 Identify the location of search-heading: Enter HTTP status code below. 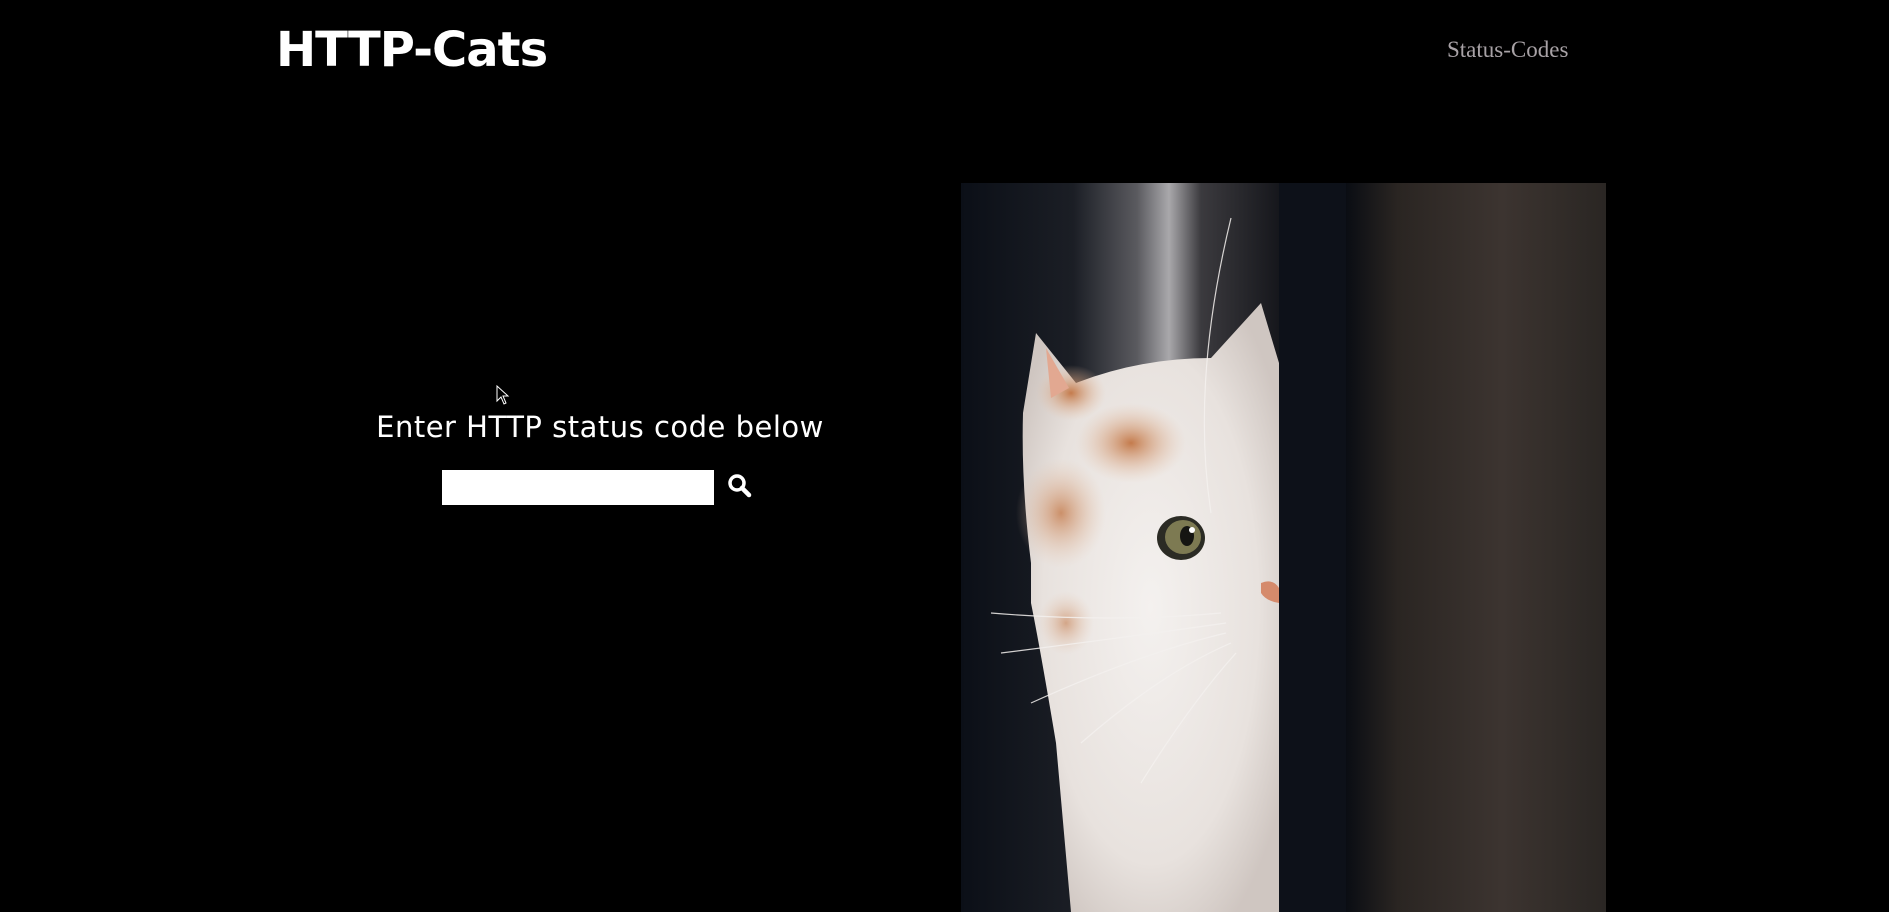
(600, 427).